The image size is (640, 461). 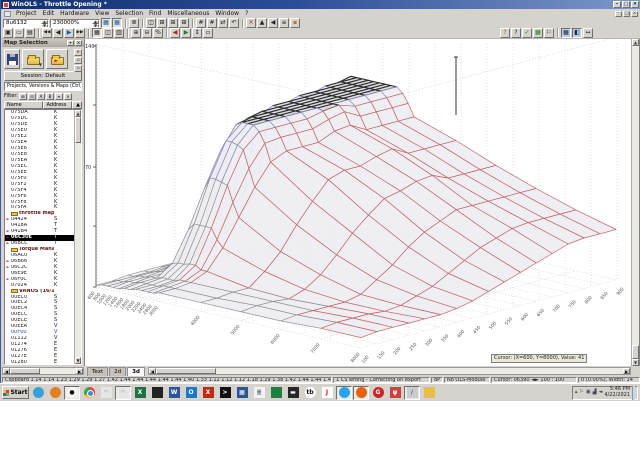 I want to click on map-row: 06AC0 K, so click(x=39, y=255).